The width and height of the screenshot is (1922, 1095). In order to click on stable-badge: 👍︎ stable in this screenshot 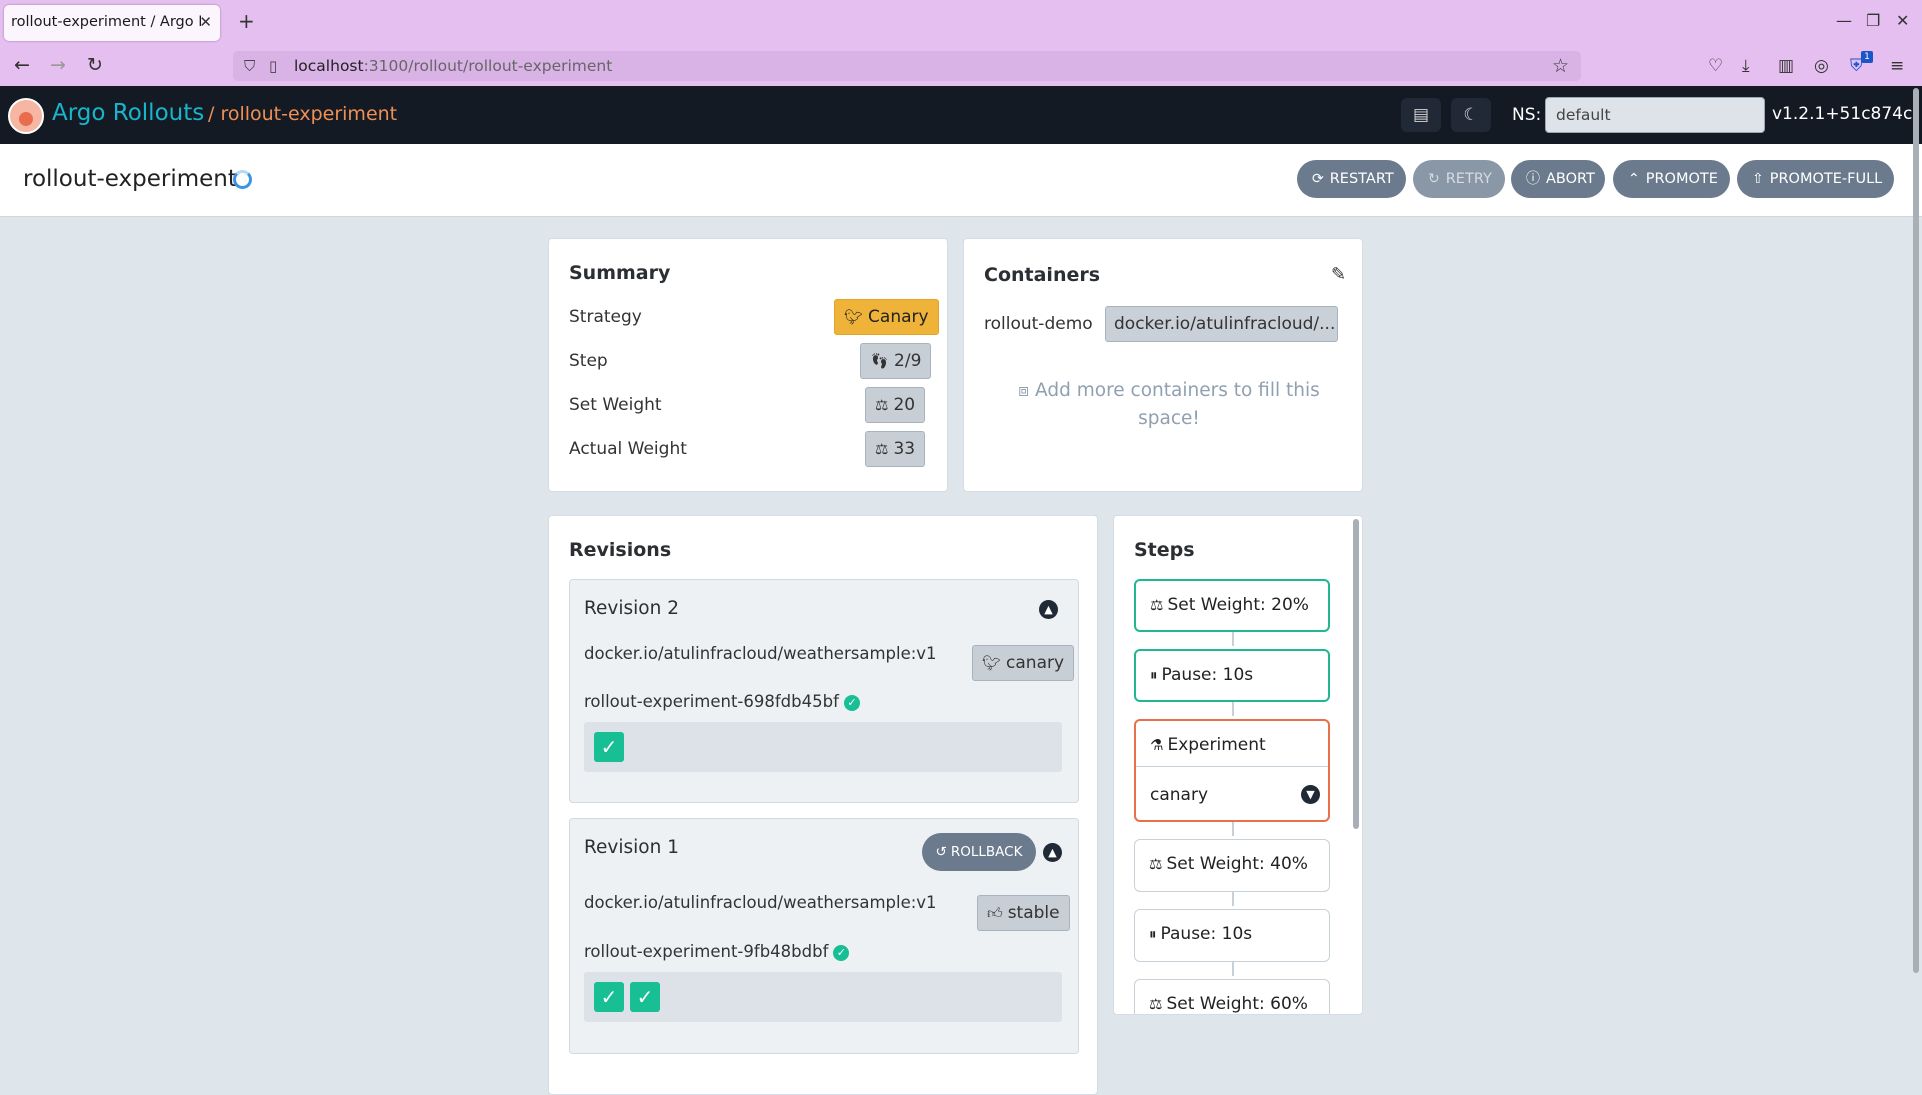, I will do `click(1023, 913)`.